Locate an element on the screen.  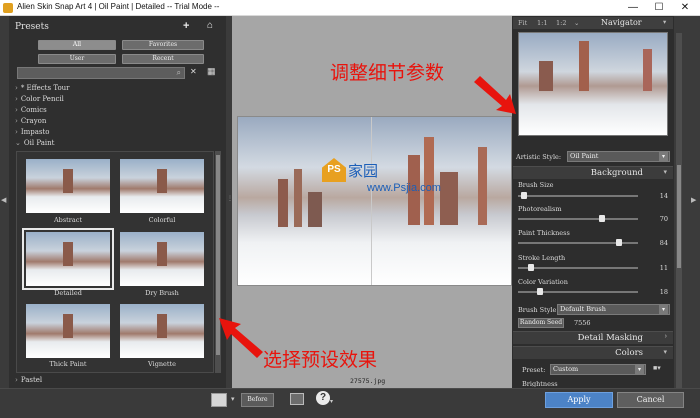
preset-thumb-label: Thick Paint is located at coordinates (68, 364).